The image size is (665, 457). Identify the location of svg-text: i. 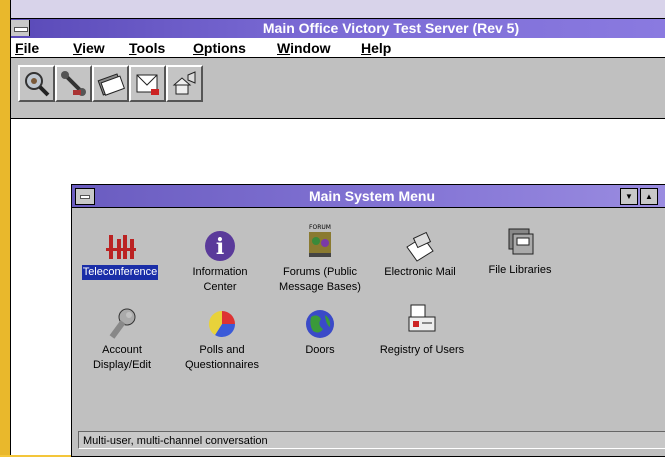
(220, 247).